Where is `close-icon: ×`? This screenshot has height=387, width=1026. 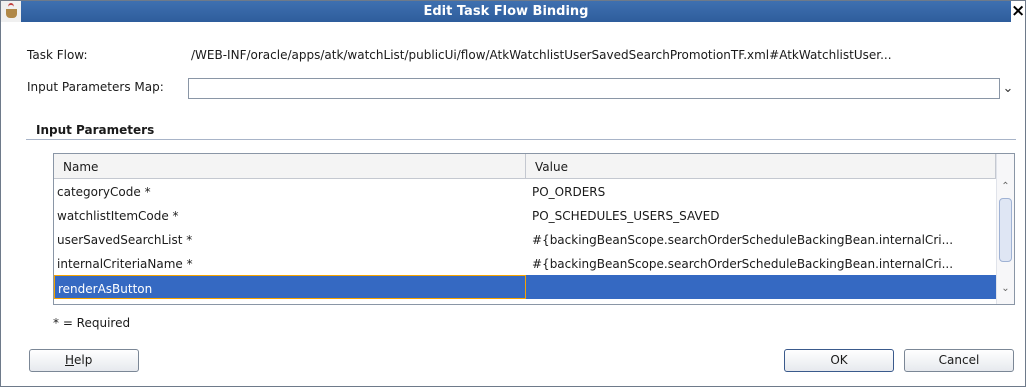 close-icon: × is located at coordinates (1018, 11).